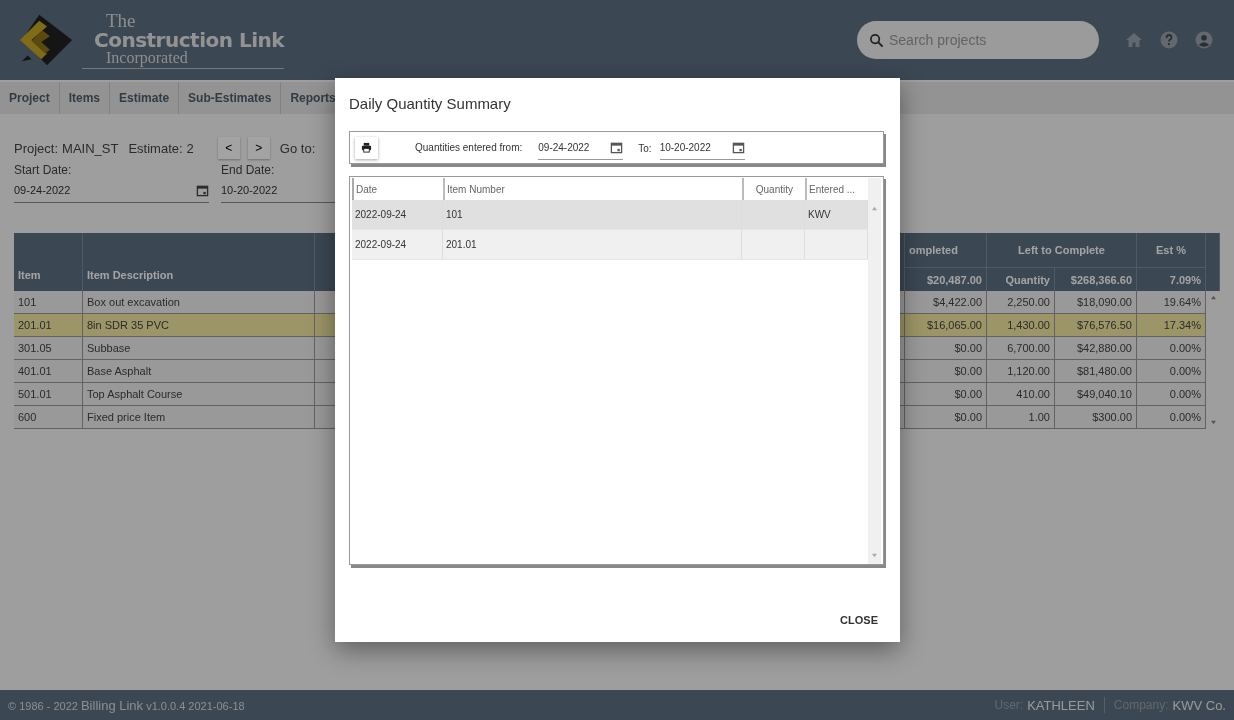 Image resolution: width=1234 pixels, height=720 pixels. Describe the element at coordinates (946, 250) in the screenshot. I see `column-group-header: ompleted` at that location.